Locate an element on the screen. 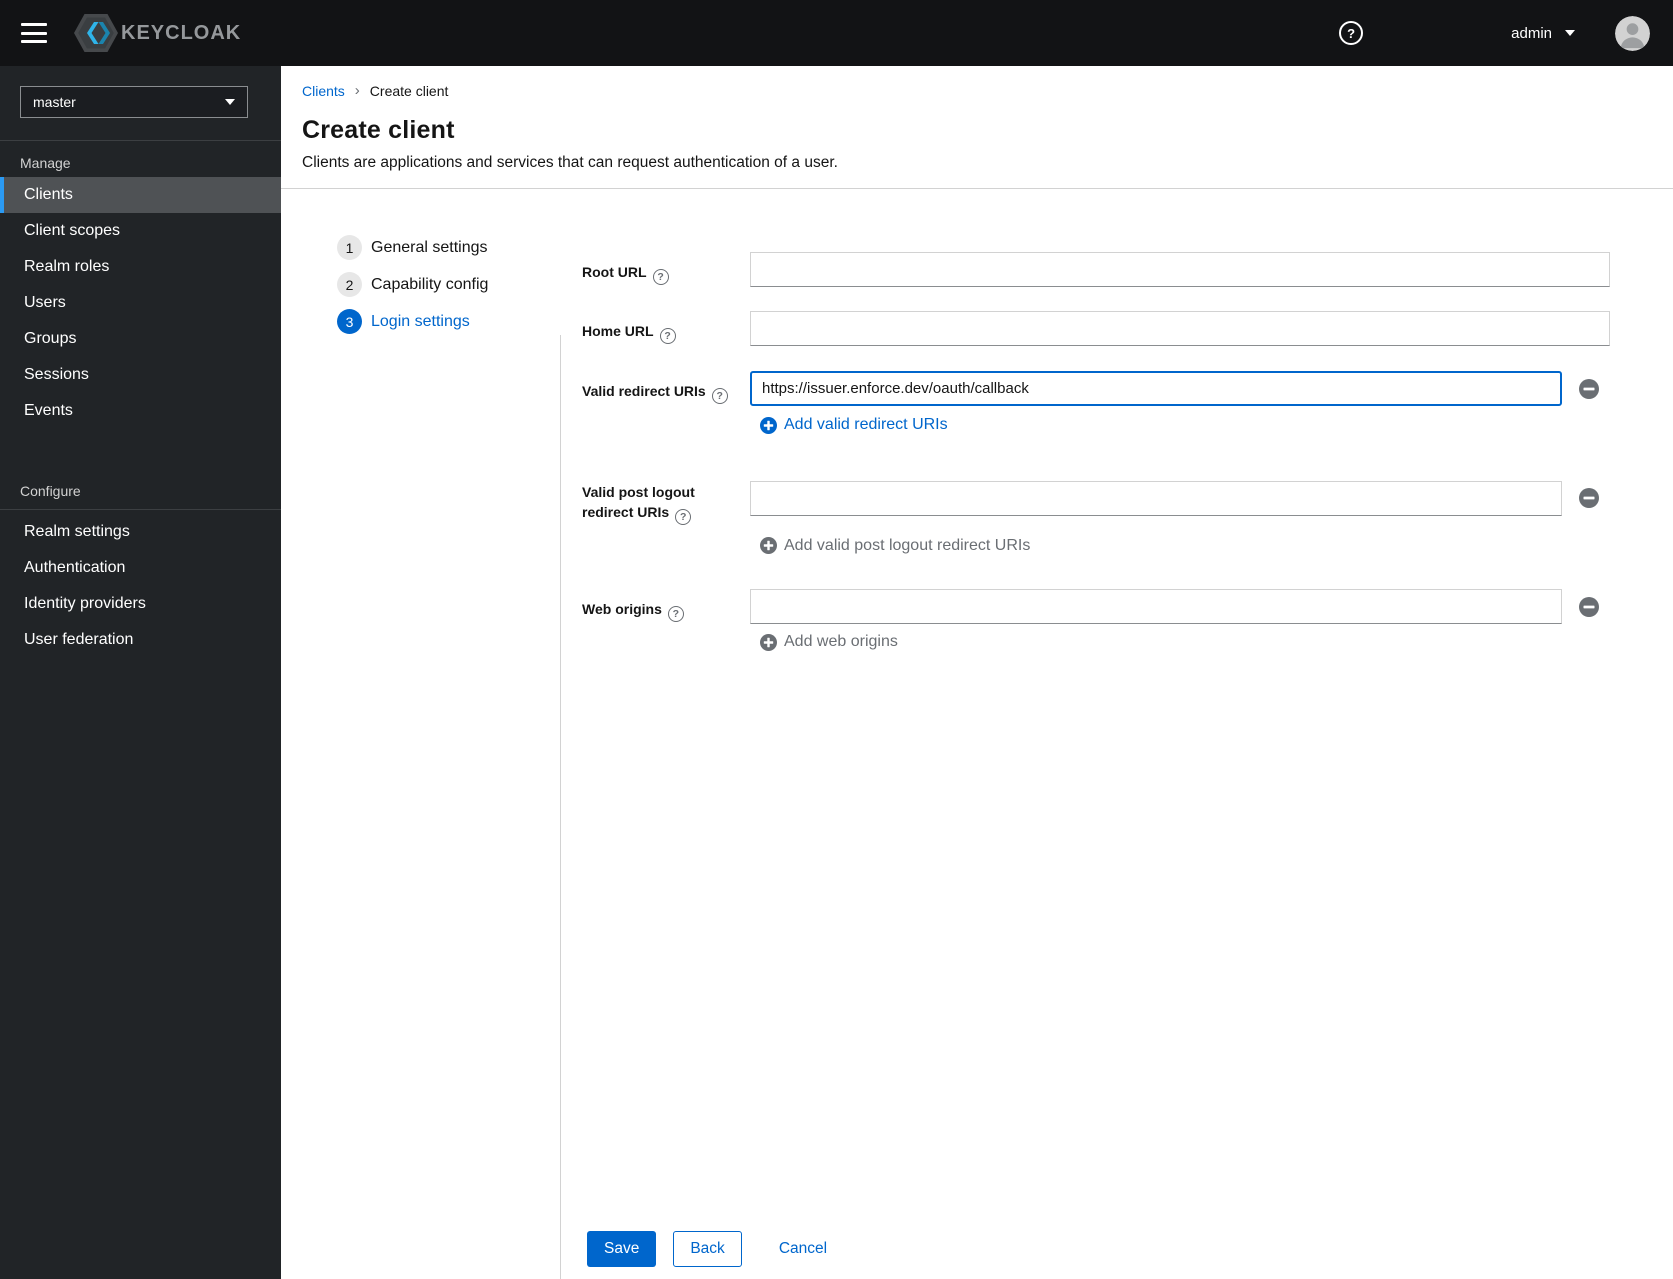  keycloak-logo-icon is located at coordinates (96, 33).